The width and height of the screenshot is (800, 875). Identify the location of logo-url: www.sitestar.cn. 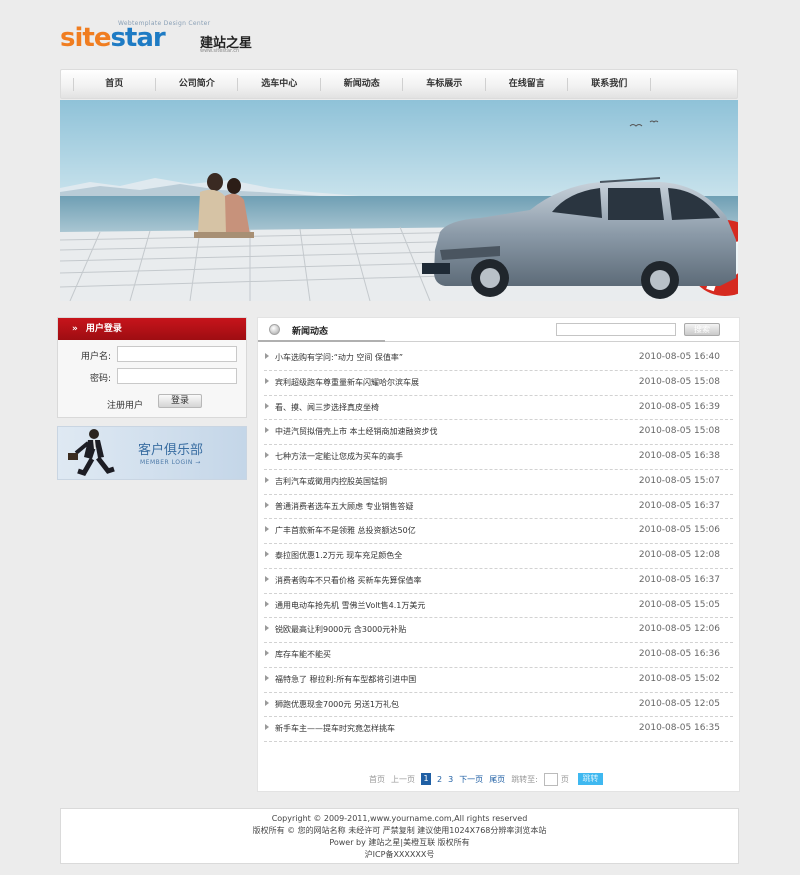
(220, 51).